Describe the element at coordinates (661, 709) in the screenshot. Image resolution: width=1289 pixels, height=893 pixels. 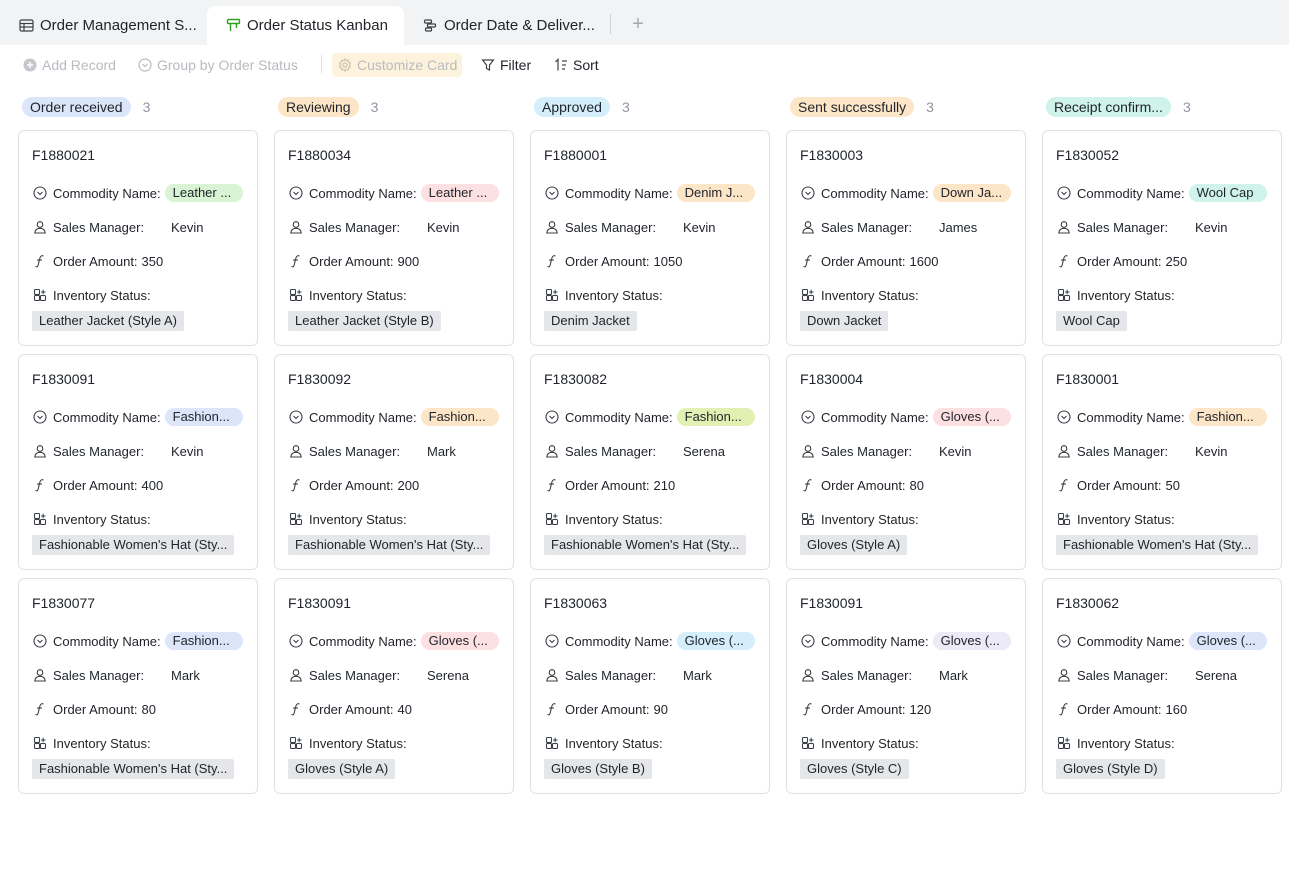
I see `order-amount-value: 90` at that location.